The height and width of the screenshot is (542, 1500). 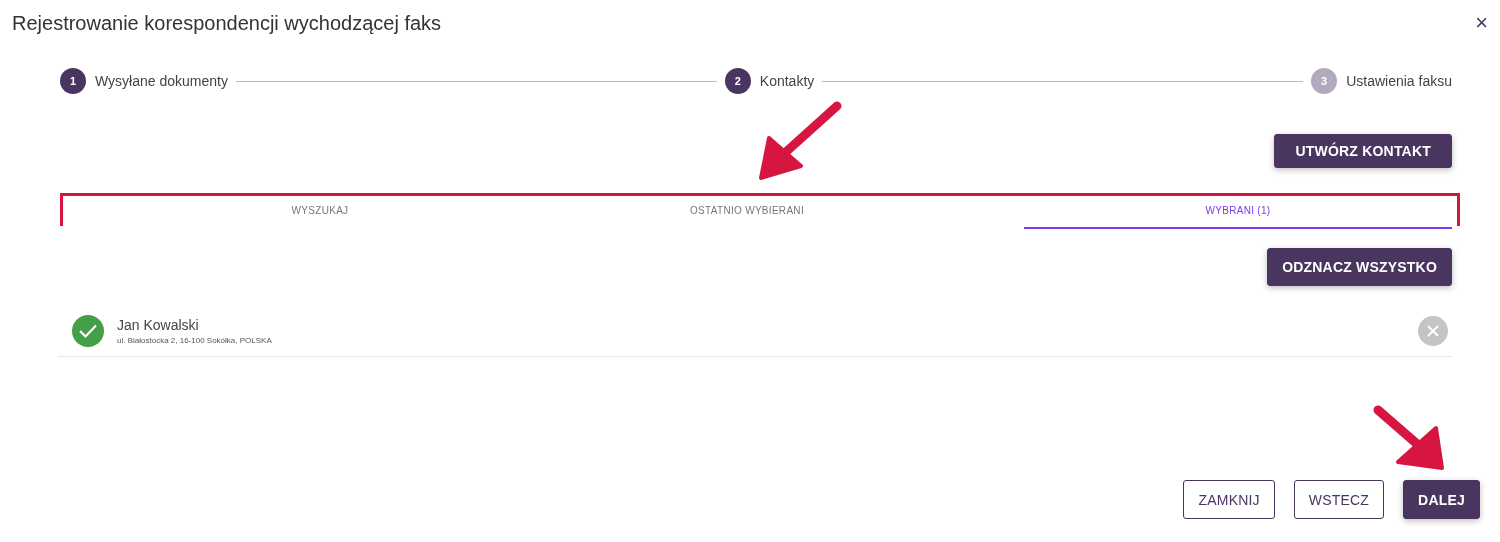 I want to click on step-number: 1, so click(x=73, y=81).